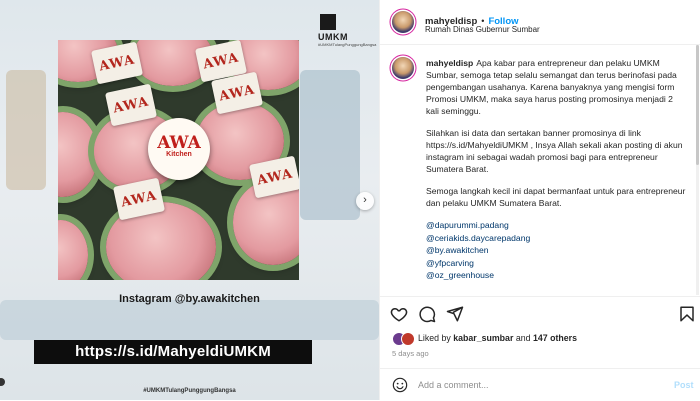 The image size is (700, 401). What do you see at coordinates (400, 385) in the screenshot?
I see `smiley-icon` at bounding box center [400, 385].